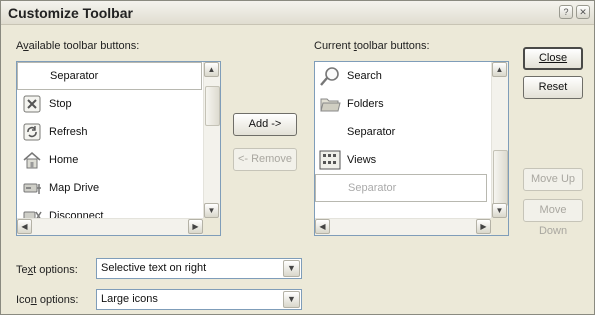 This screenshot has width=595, height=315. What do you see at coordinates (32, 160) in the screenshot?
I see `home-icon` at bounding box center [32, 160].